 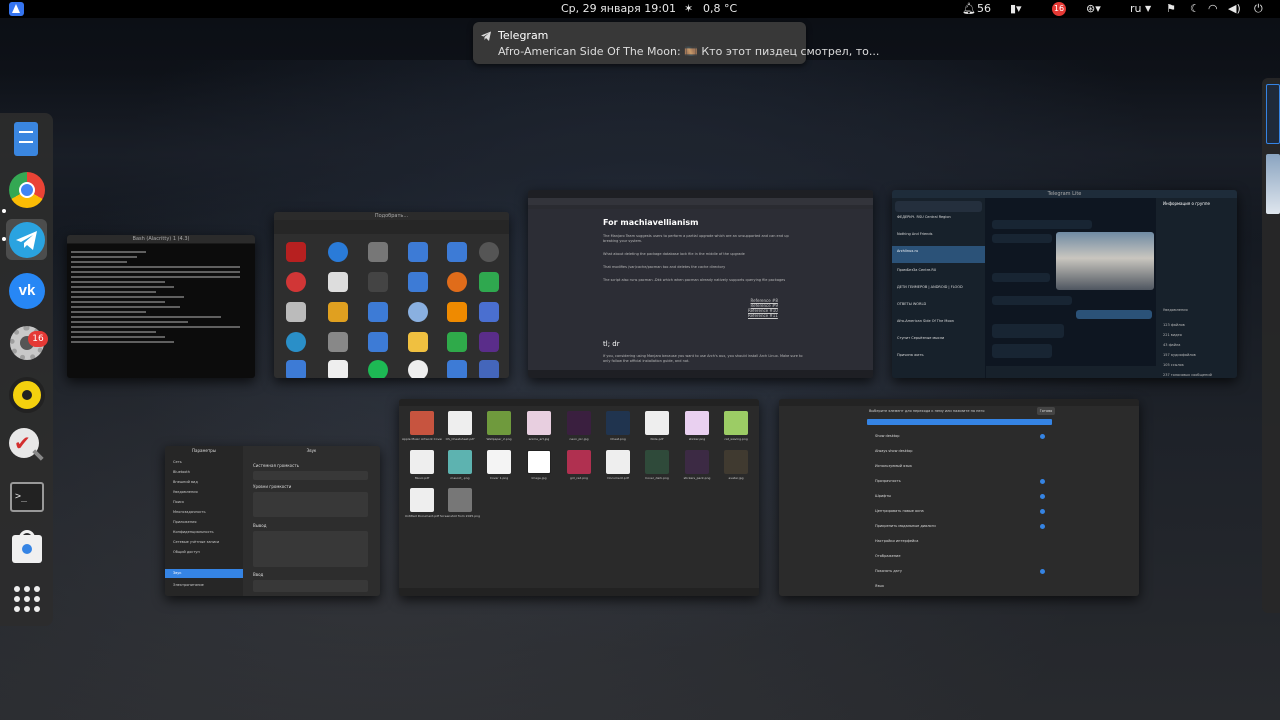 I want to click on setting-row: Центрировать новые окна, so click(x=960, y=511).